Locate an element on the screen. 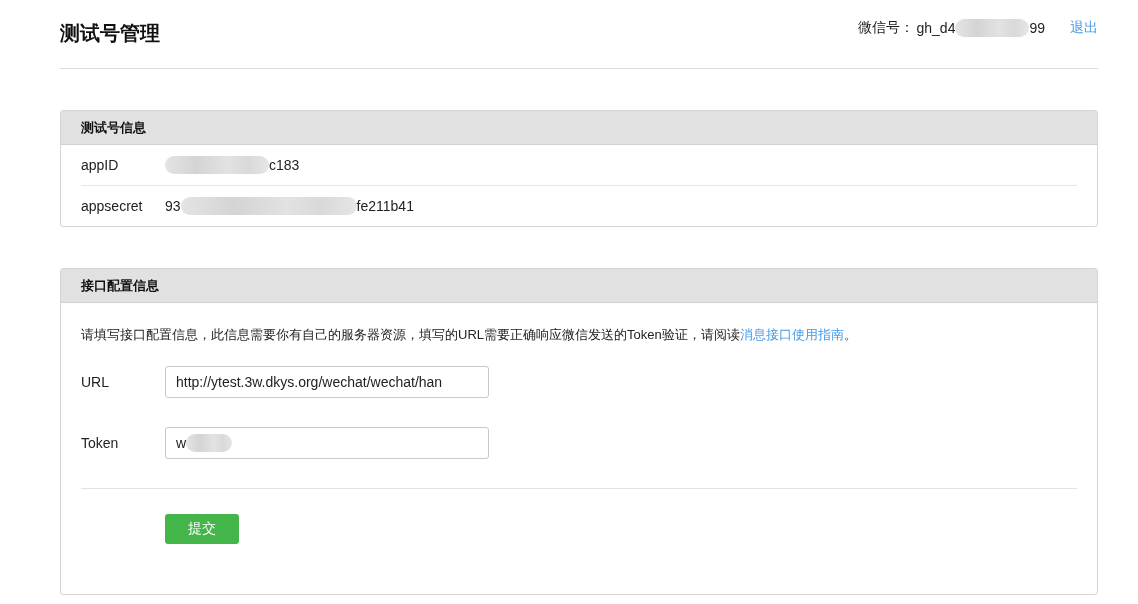  field-value: c183 is located at coordinates (284, 165).